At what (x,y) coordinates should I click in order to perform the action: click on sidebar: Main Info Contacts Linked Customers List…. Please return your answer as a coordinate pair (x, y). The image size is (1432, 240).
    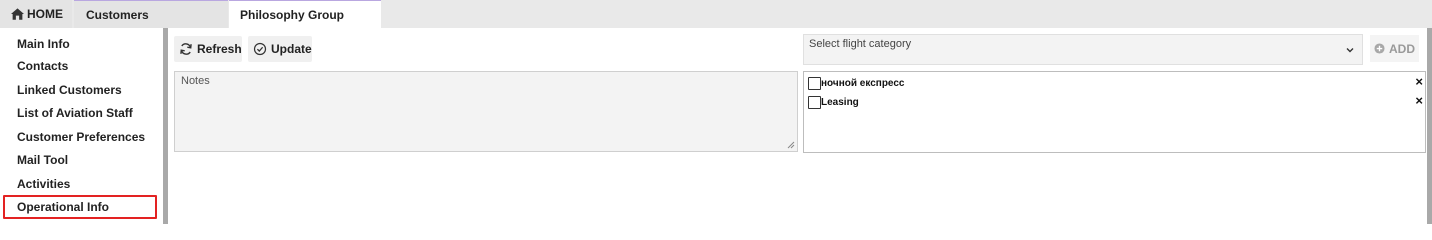
    Looking at the image, I should click on (82, 126).